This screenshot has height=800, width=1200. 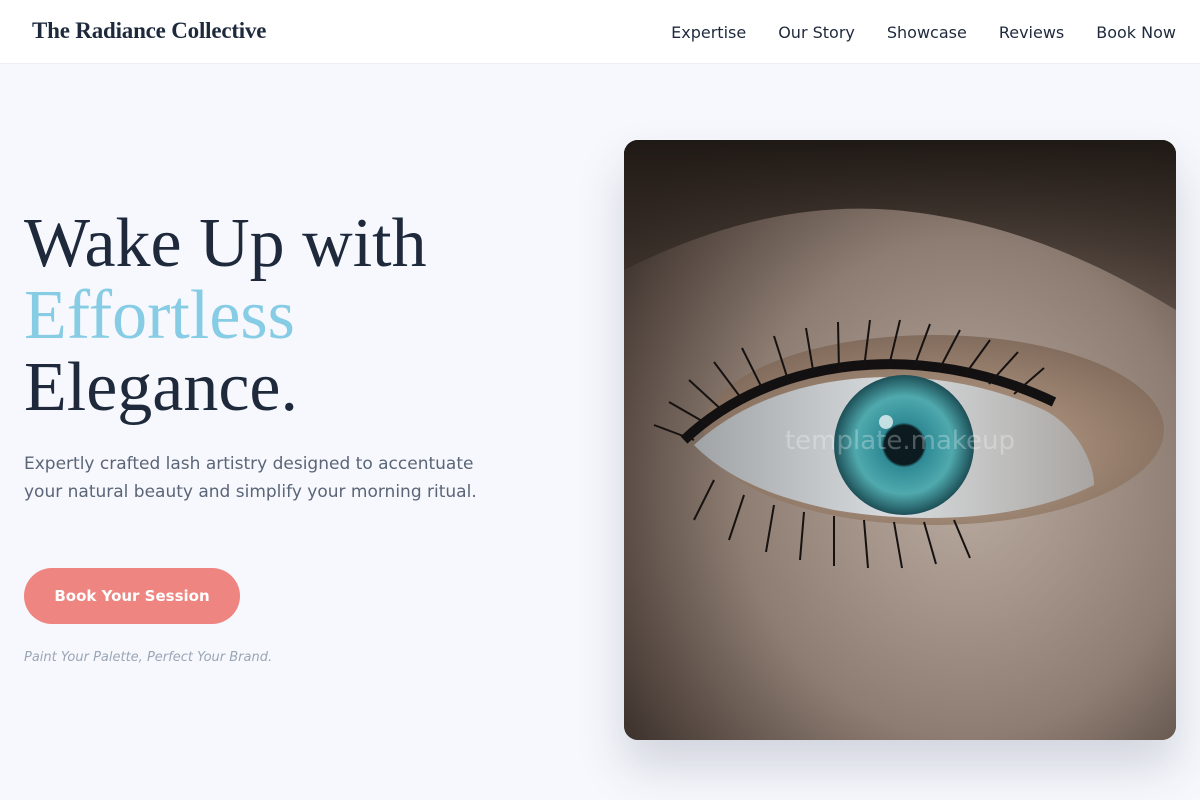 I want to click on nav-reviews: Reviews, so click(x=1031, y=32).